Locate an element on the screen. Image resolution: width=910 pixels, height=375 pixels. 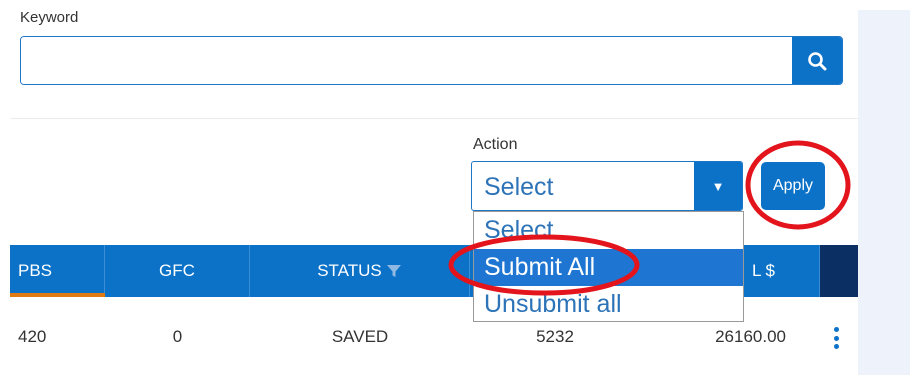
cell-status: SAVED is located at coordinates (360, 336).